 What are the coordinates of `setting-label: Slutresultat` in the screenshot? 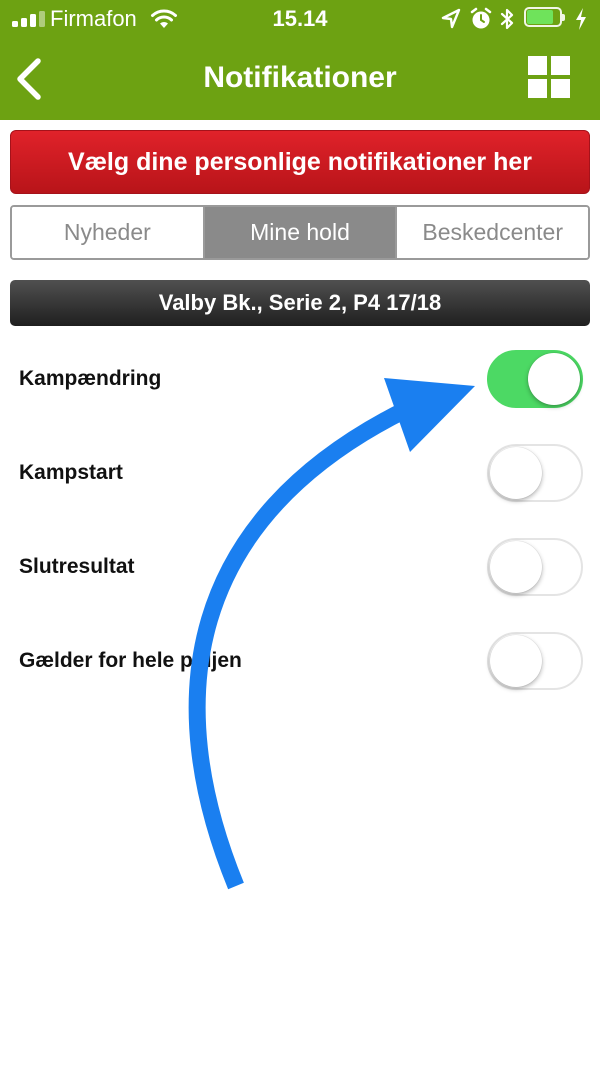 It's located at (77, 566).